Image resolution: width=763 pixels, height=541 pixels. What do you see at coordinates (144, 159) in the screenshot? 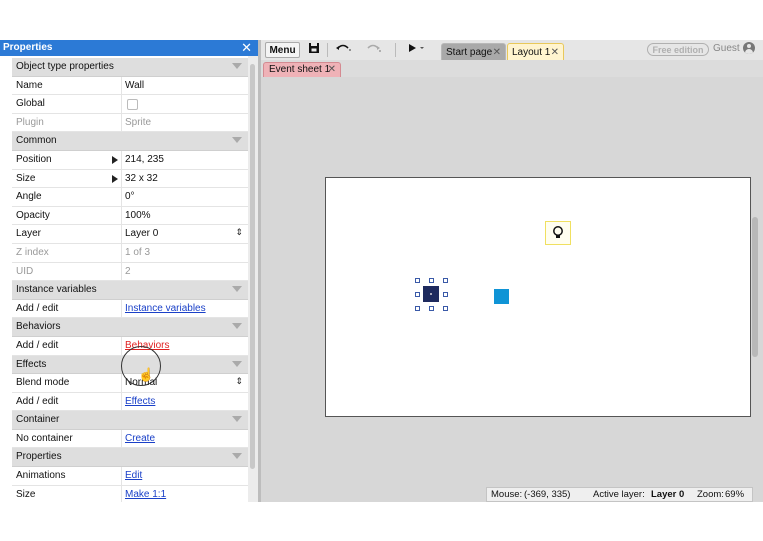
I see `property-value: 214, 235` at bounding box center [144, 159].